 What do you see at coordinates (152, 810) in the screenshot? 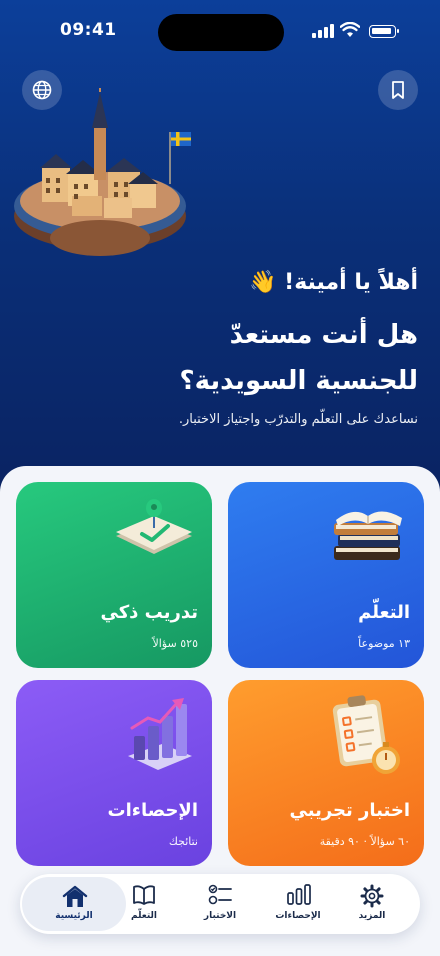
I see `statistics-title: الإحصاءات` at bounding box center [152, 810].